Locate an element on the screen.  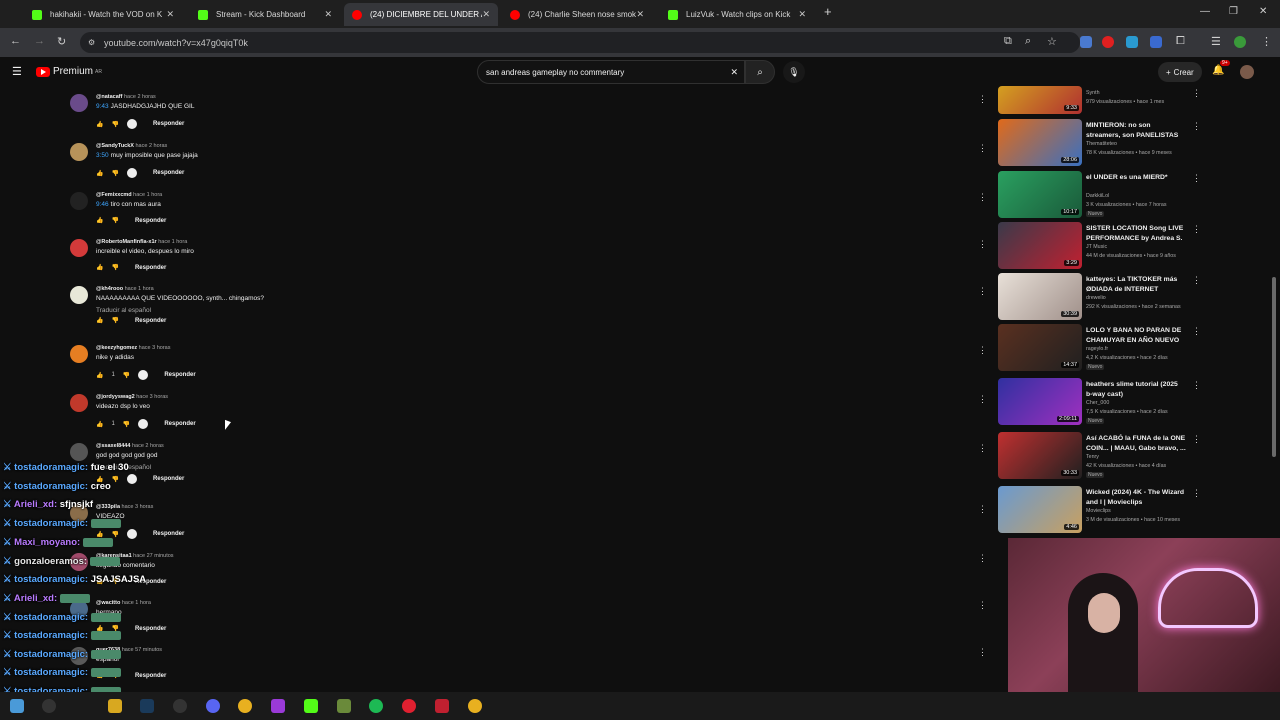
comment-author: @keezyhgomez is located at coordinates (116, 348).